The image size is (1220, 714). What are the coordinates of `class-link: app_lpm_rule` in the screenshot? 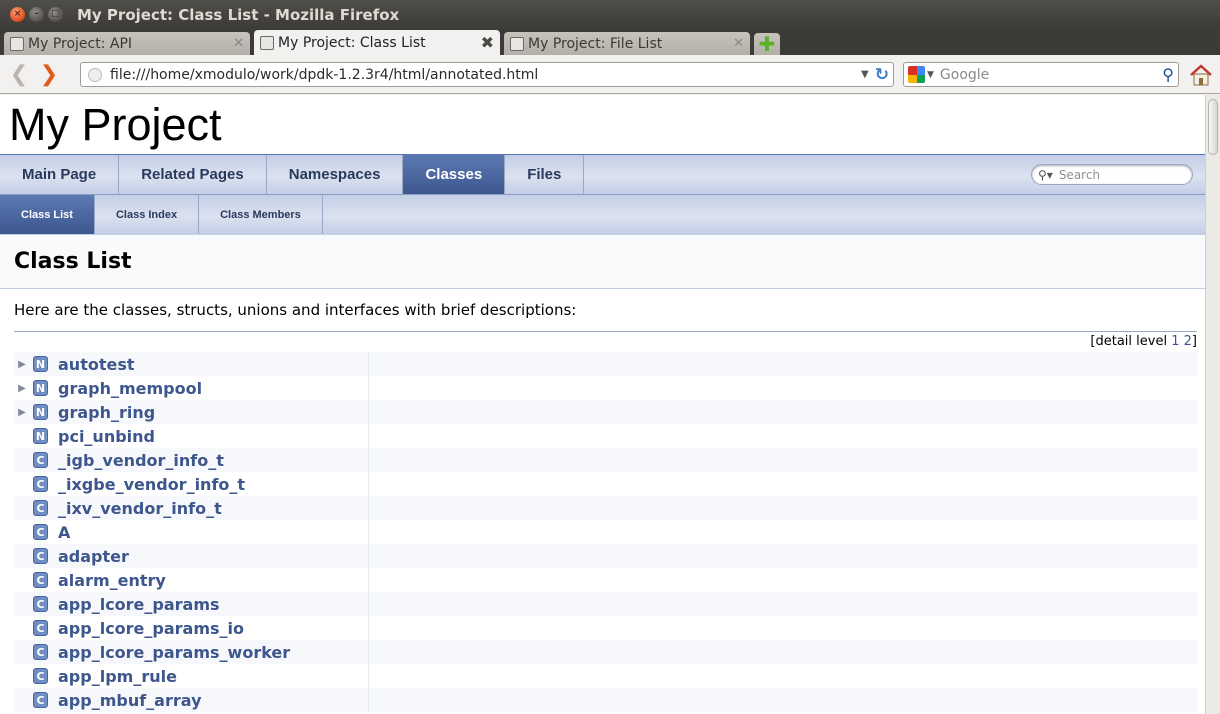 It's located at (213, 676).